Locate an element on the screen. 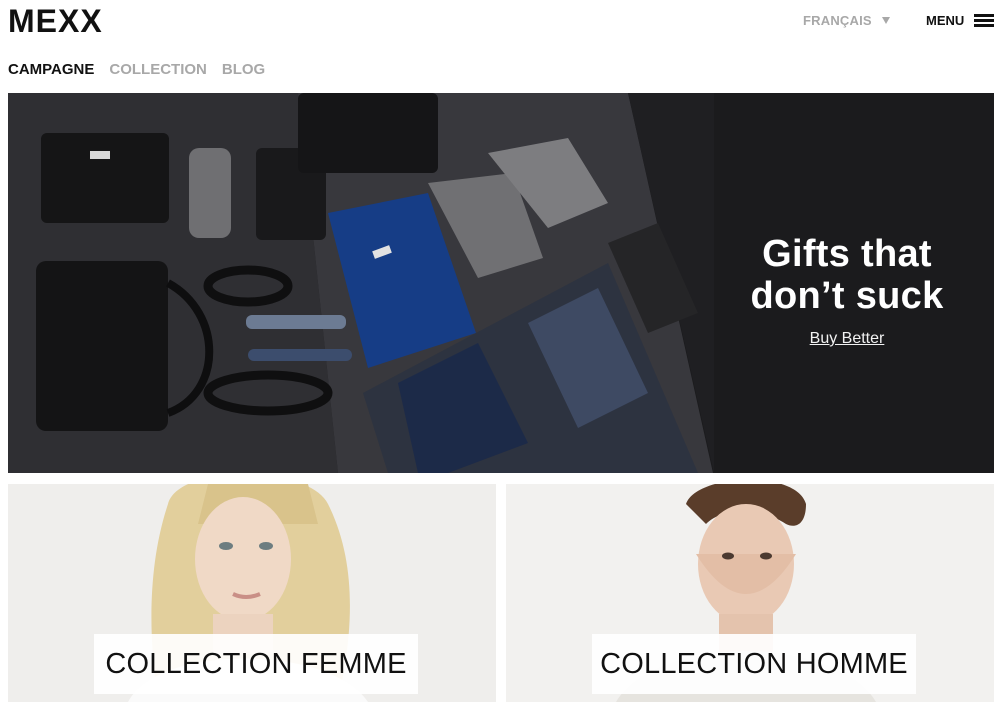 The image size is (1003, 702). nav-item-campagne: CAMPAGNE is located at coordinates (51, 69).